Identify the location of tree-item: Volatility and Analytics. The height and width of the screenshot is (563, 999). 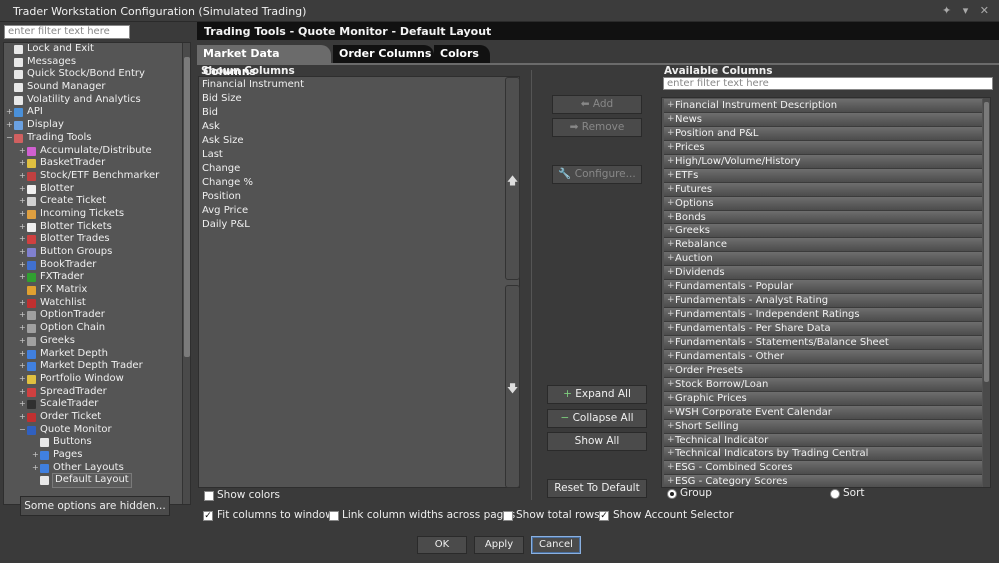
(97, 100).